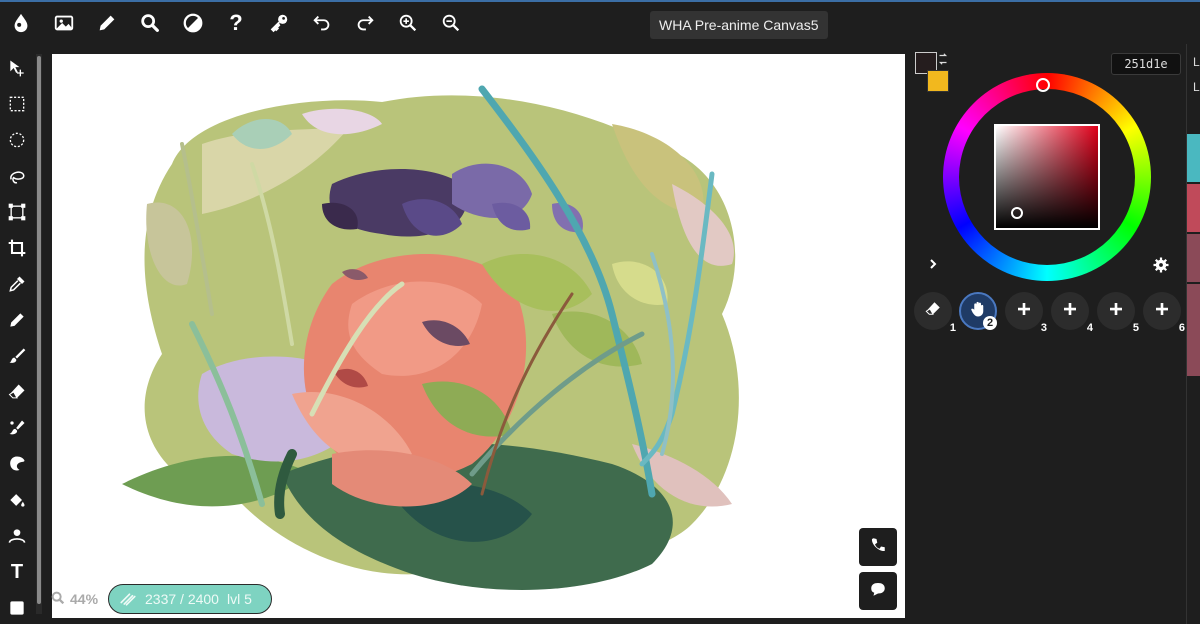 The width and height of the screenshot is (1200, 624). I want to click on vertical-scrollbar, so click(39, 334).